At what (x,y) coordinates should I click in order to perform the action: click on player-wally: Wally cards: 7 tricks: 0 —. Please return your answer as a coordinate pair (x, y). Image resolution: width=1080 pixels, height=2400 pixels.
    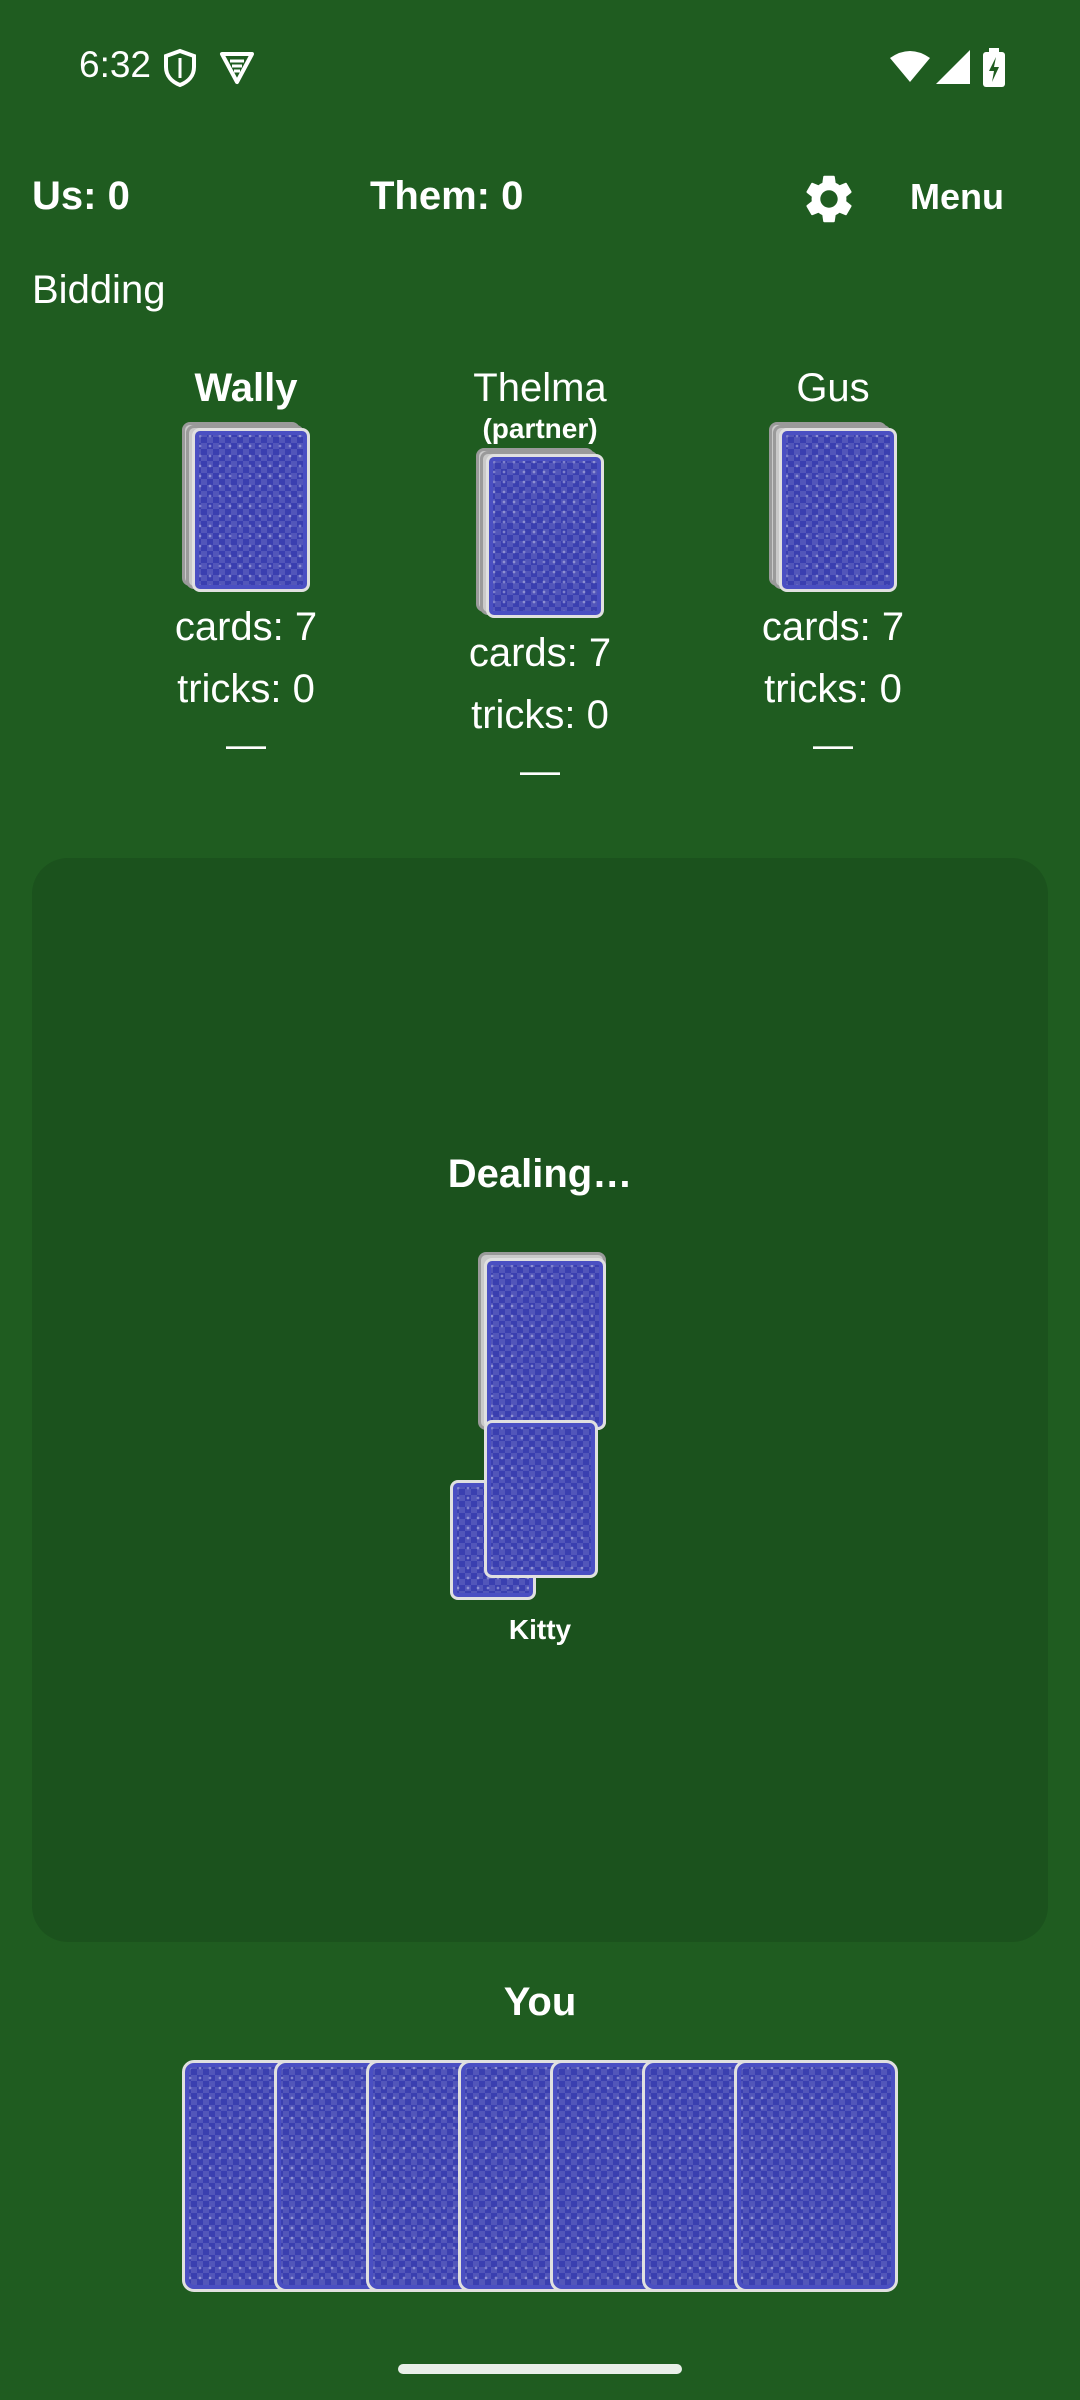
    Looking at the image, I should click on (246, 565).